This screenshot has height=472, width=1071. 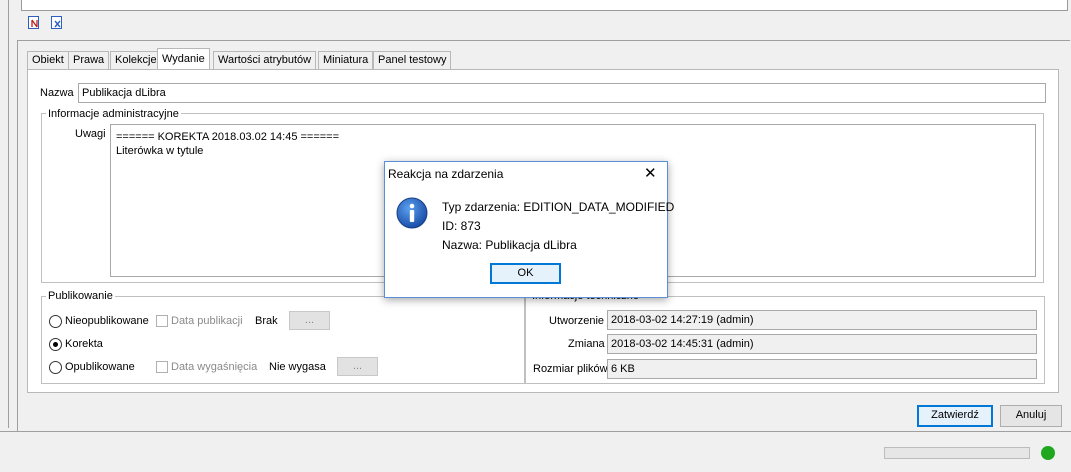 What do you see at coordinates (586, 344) in the screenshot?
I see `modified-label: Zmiana` at bounding box center [586, 344].